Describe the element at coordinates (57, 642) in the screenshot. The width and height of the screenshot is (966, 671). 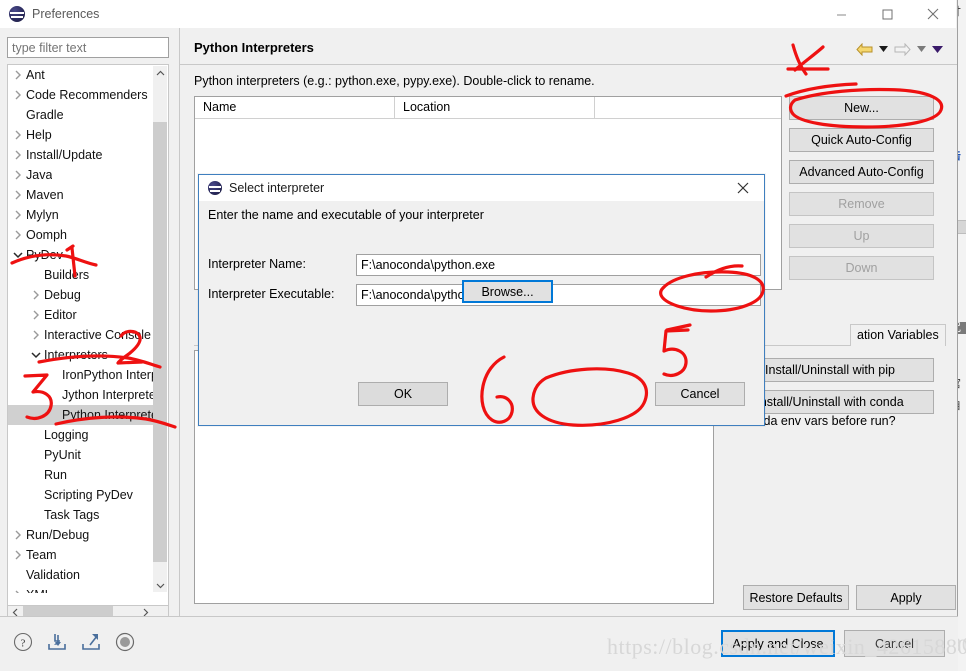
I see `import-icon` at that location.